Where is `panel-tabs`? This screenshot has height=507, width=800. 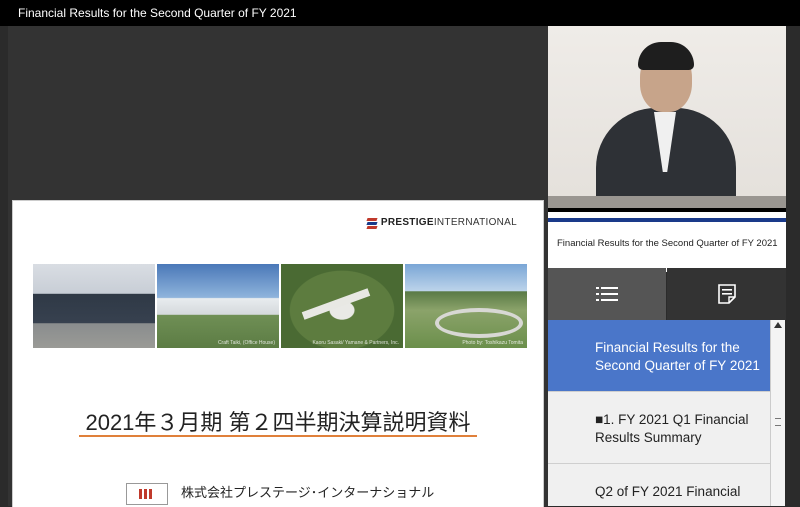 panel-tabs is located at coordinates (667, 294).